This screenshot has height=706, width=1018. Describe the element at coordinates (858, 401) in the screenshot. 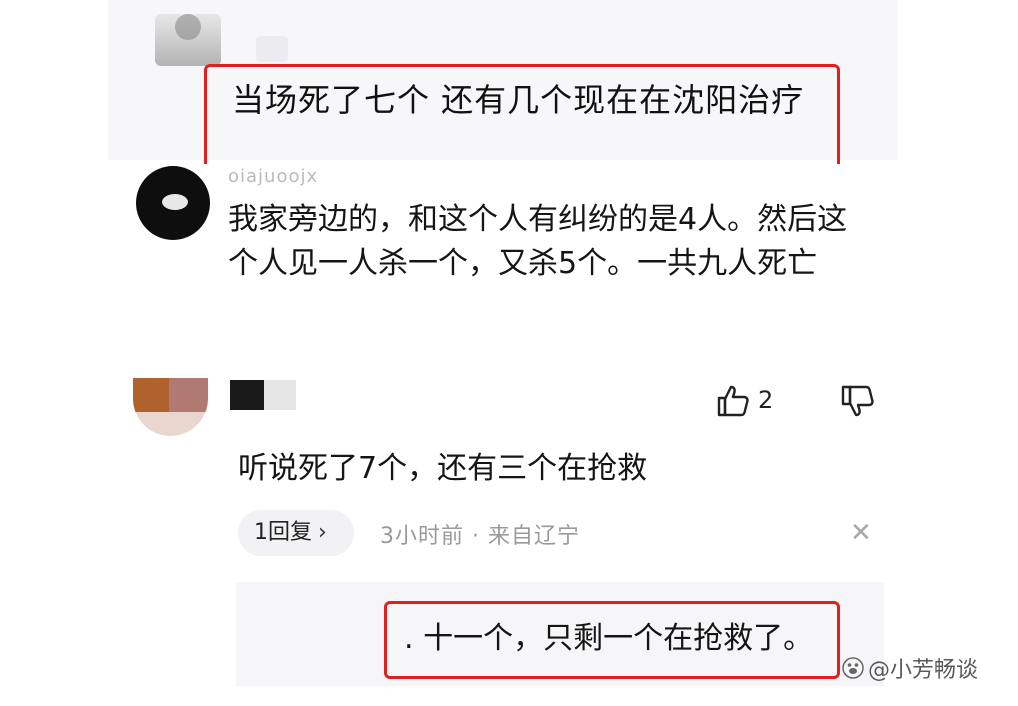

I see `thumbs-down-icon` at that location.